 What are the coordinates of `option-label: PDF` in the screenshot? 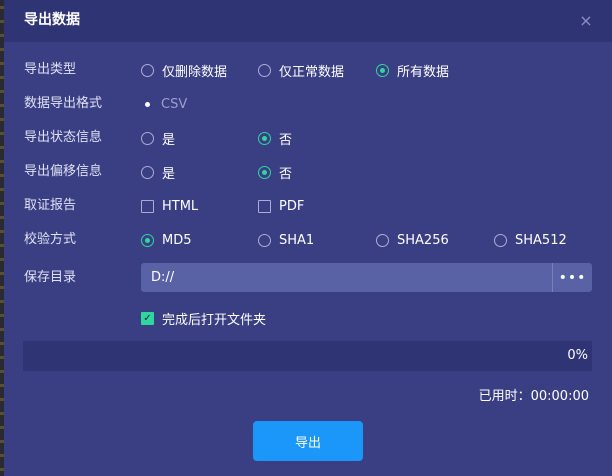 It's located at (292, 206).